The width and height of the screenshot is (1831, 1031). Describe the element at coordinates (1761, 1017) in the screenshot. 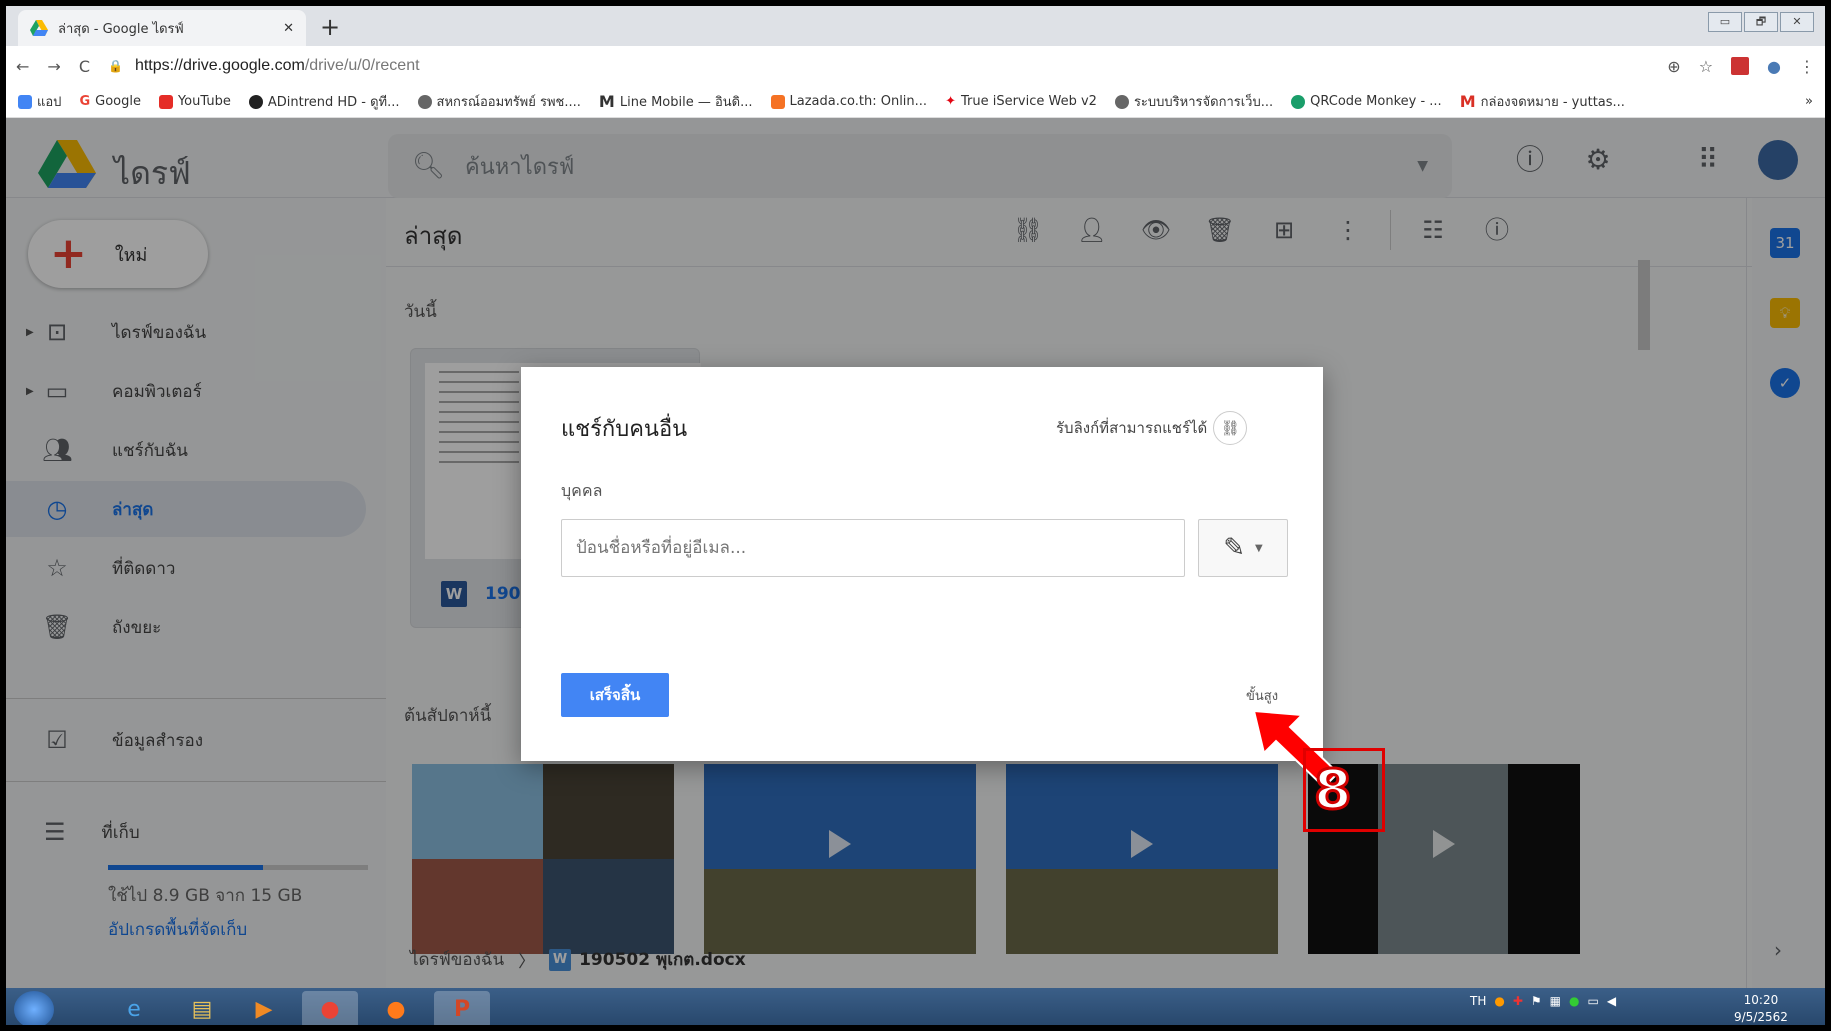

I see `clock-date: 9/5/2562` at that location.